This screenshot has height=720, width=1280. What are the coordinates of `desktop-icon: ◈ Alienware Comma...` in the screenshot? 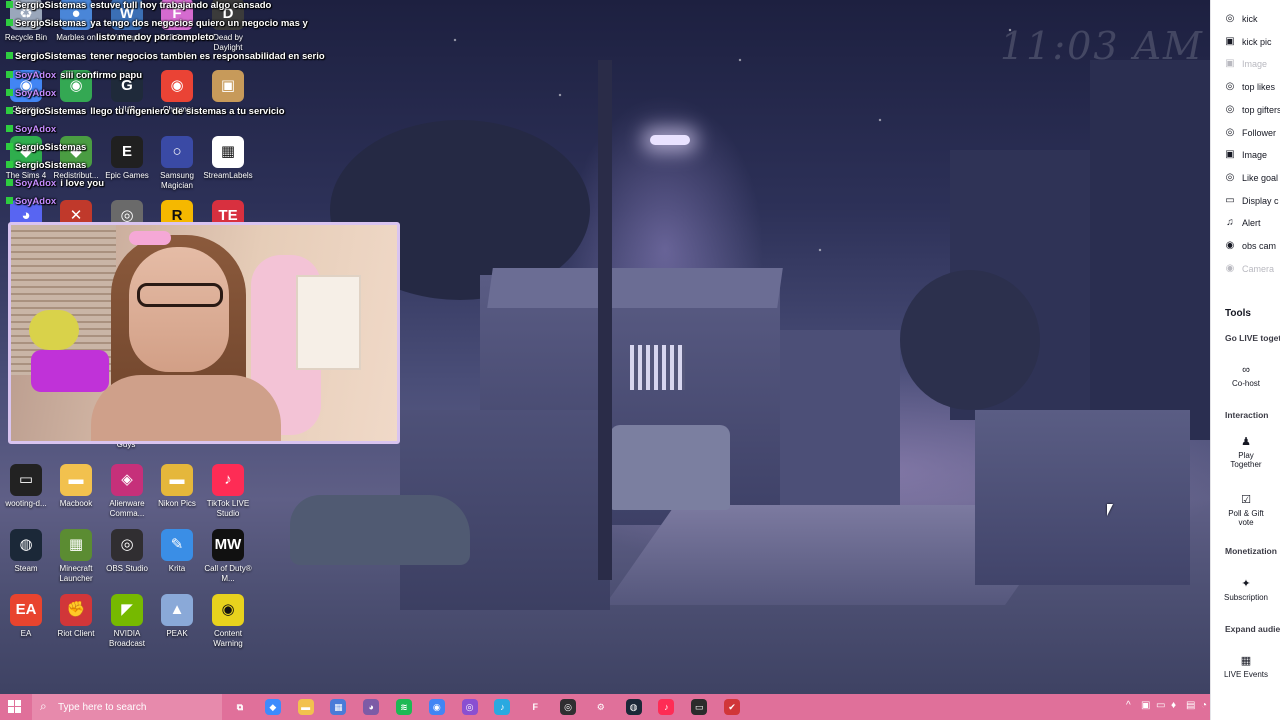 It's located at (127, 491).